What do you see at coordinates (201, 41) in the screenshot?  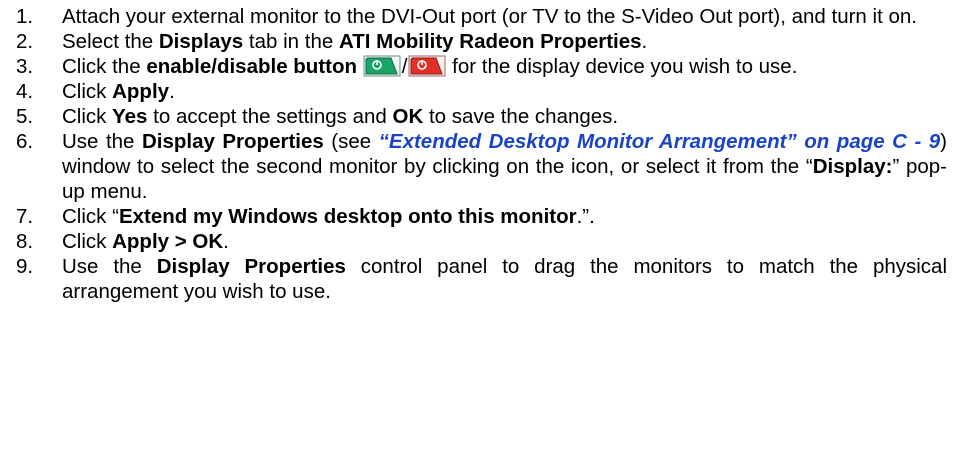 I see `displays-tab-label: Displays` at bounding box center [201, 41].